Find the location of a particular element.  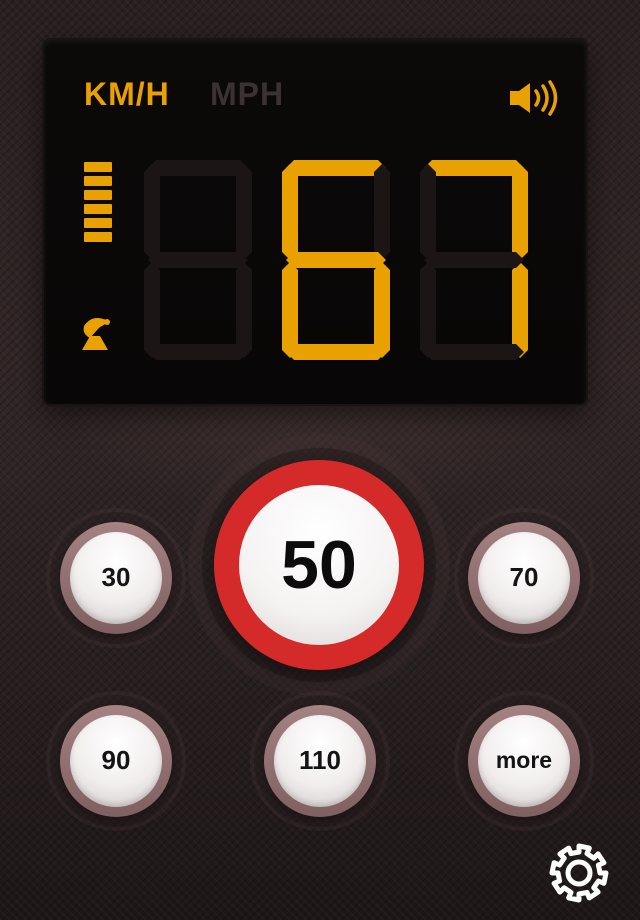

more-limits-button: more is located at coordinates (524, 761).